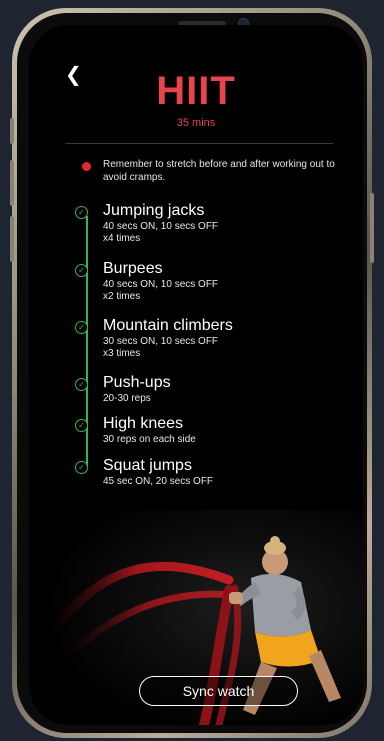  I want to click on exercise-repeat: x2 times, so click(122, 296).